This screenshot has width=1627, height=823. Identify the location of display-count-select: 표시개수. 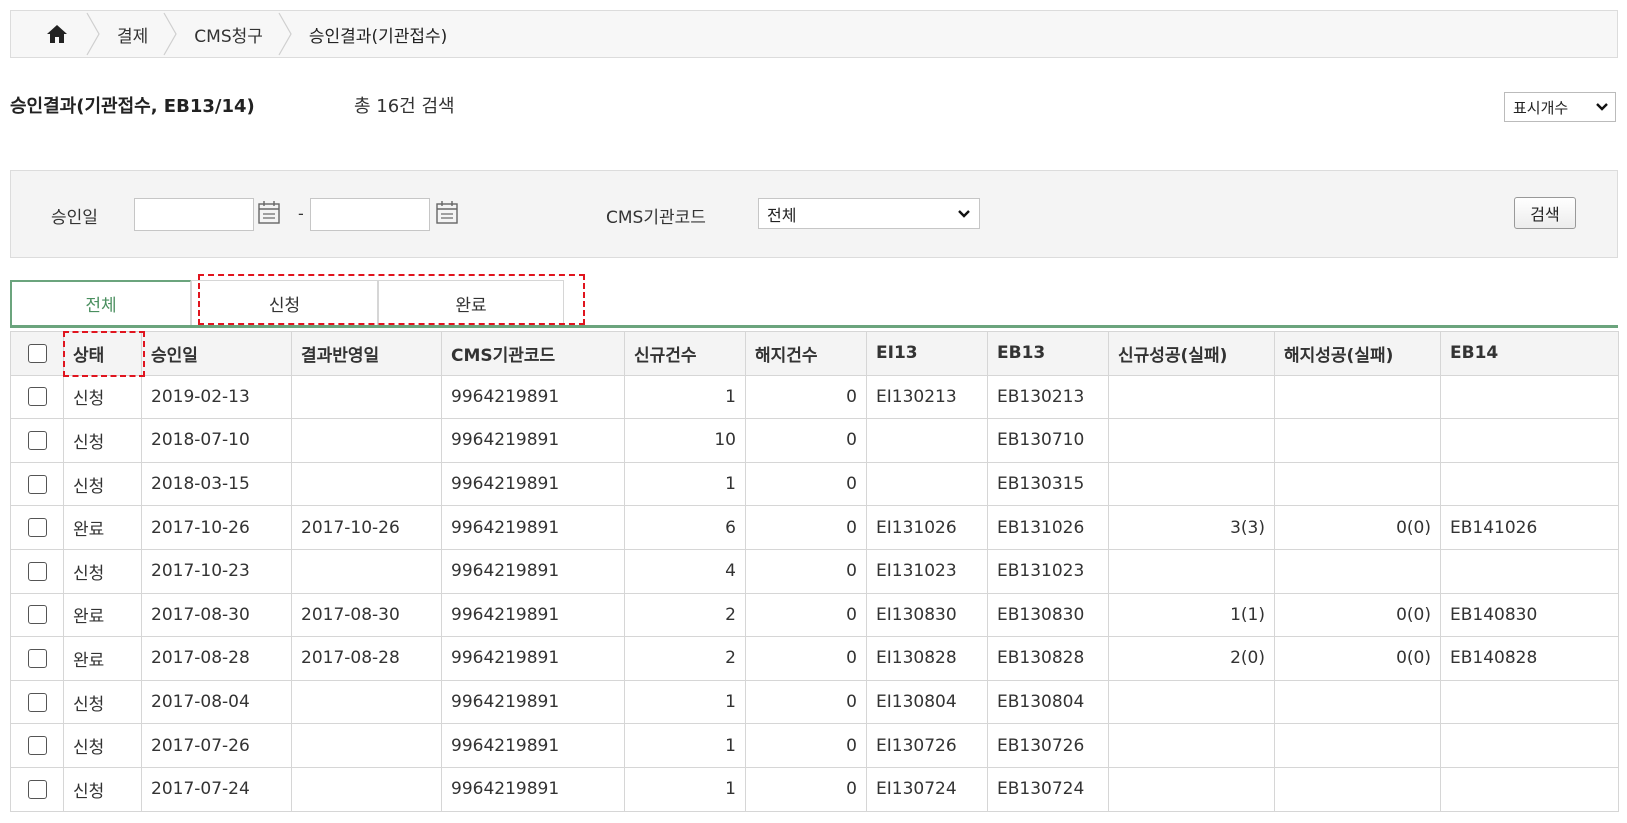
(1560, 107).